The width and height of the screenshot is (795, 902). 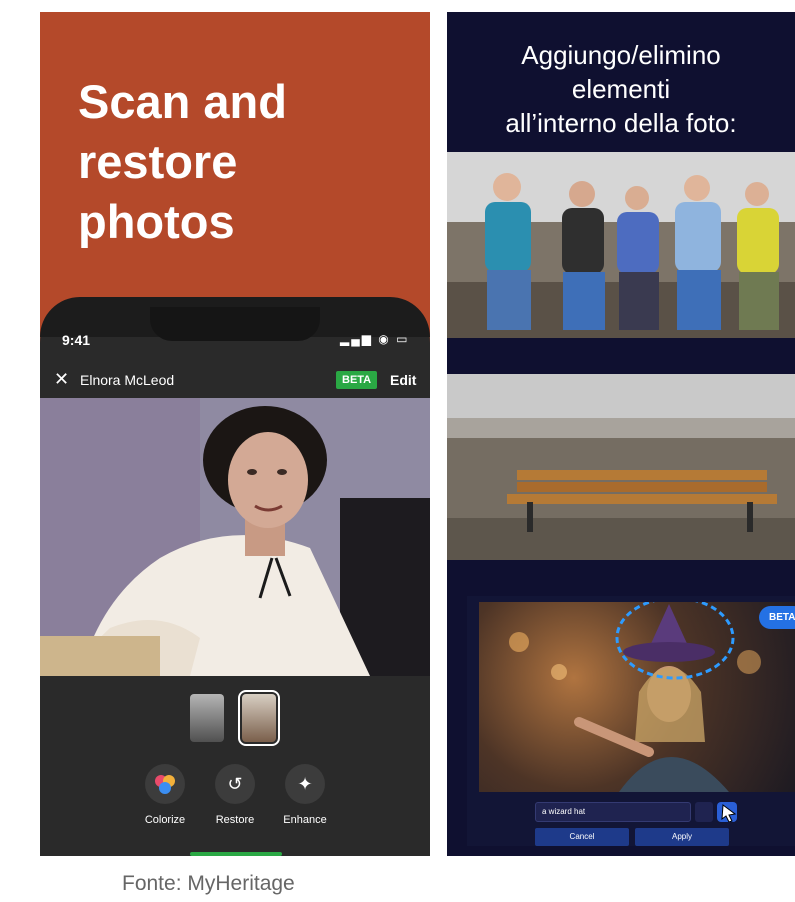 What do you see at coordinates (621, 245) in the screenshot?
I see `group-photo-before` at bounding box center [621, 245].